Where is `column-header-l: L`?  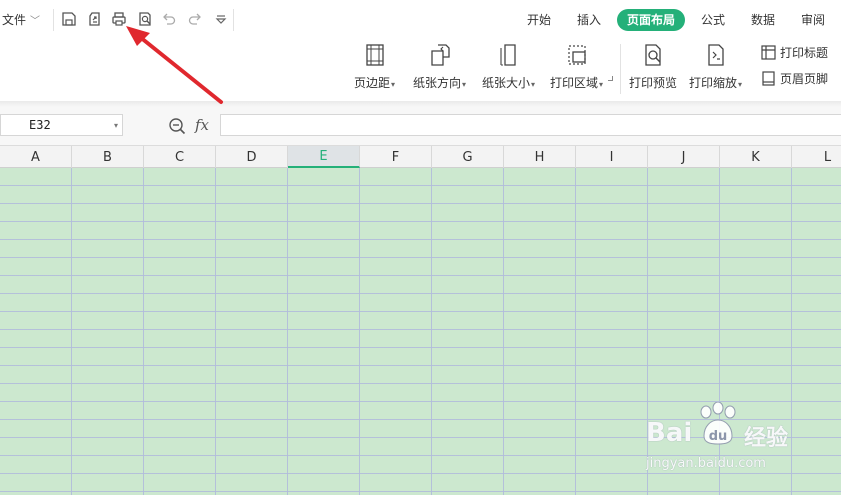 column-header-l: L is located at coordinates (816, 157).